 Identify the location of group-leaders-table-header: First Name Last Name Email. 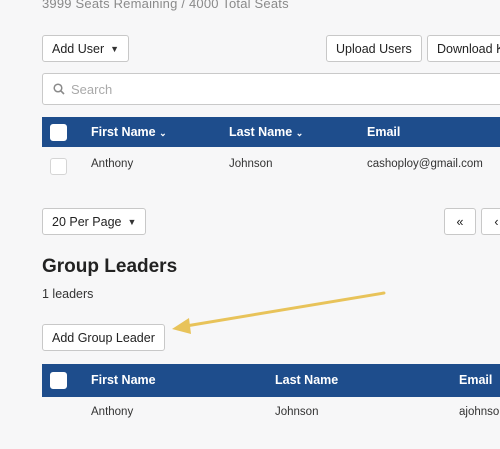
(271, 380).